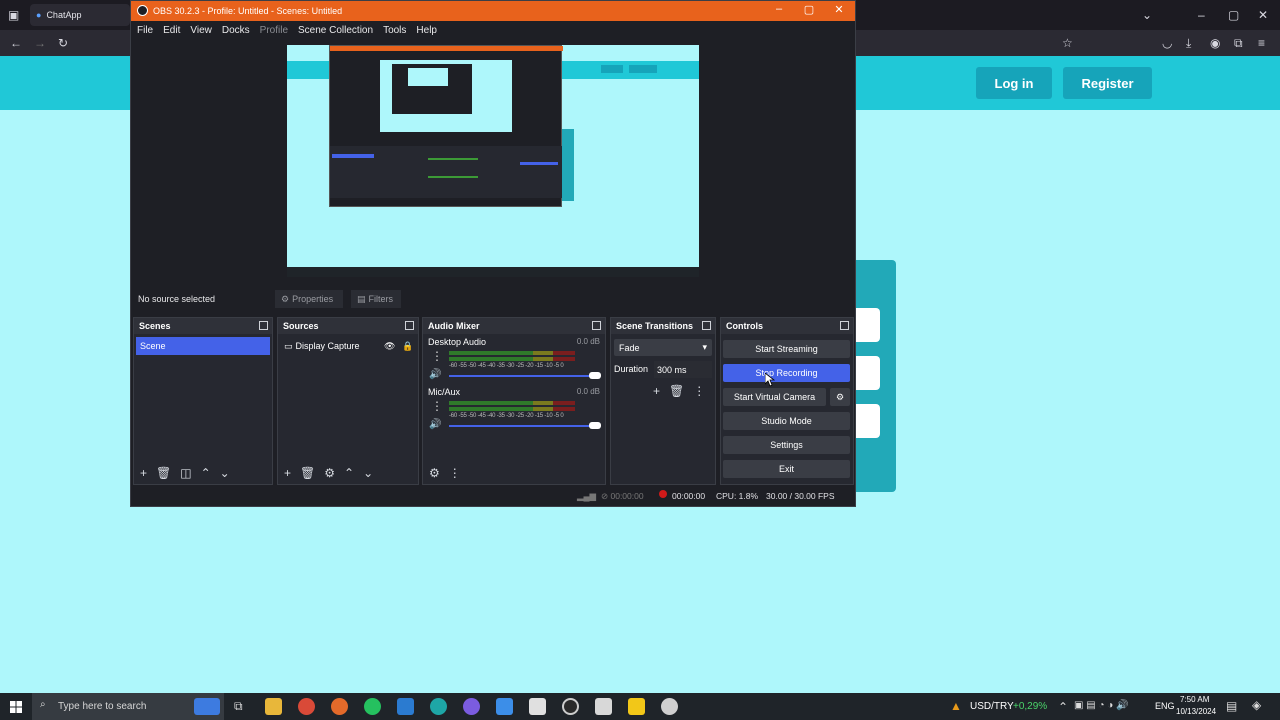  I want to click on clock-time: 7:50 AM, so click(1194, 699).